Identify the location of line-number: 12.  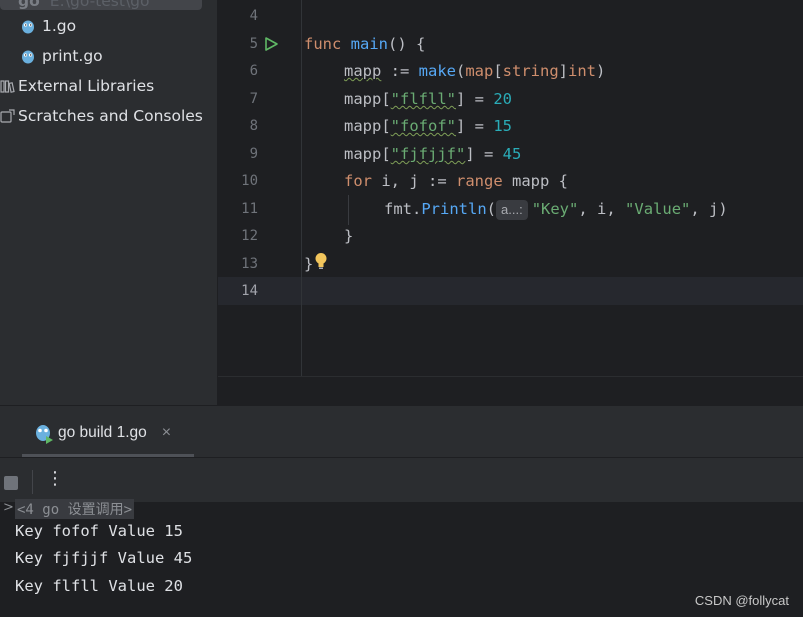
(249, 236).